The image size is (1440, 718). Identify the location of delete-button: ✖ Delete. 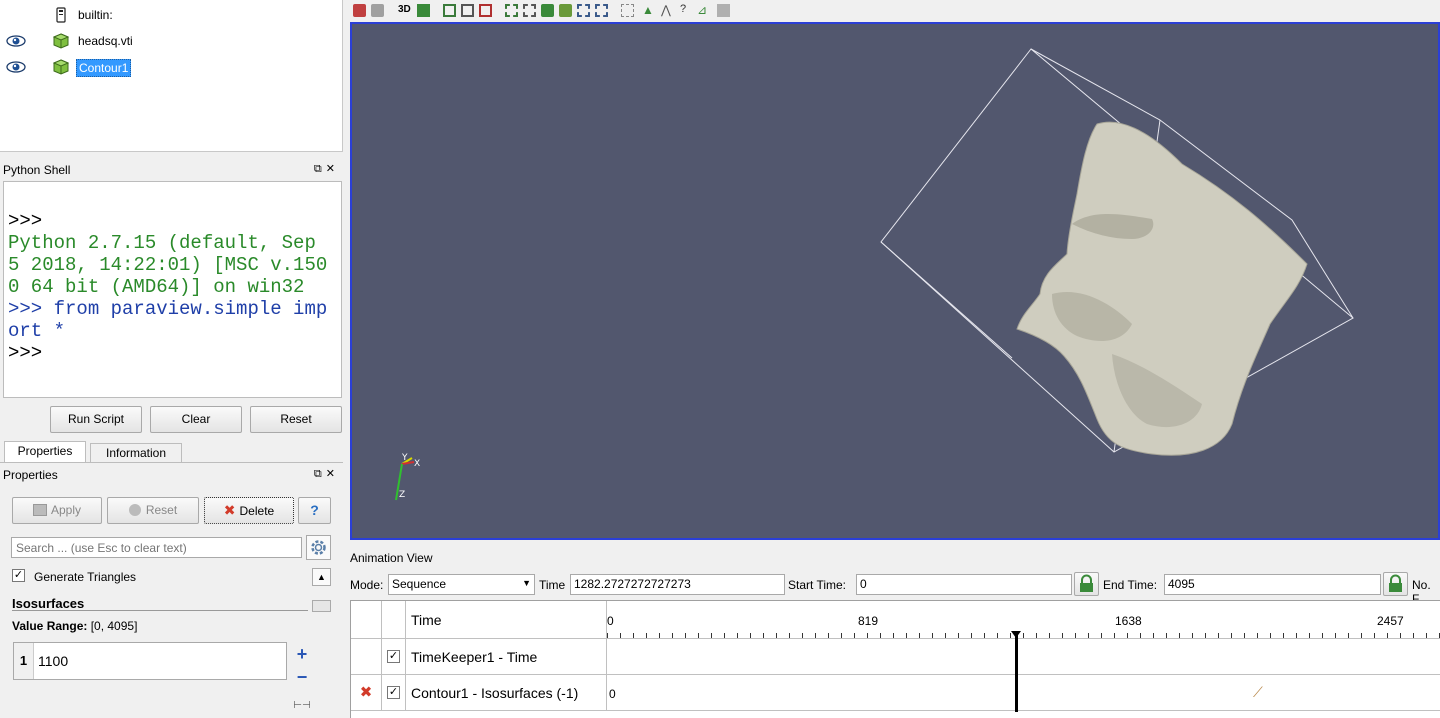
(249, 510).